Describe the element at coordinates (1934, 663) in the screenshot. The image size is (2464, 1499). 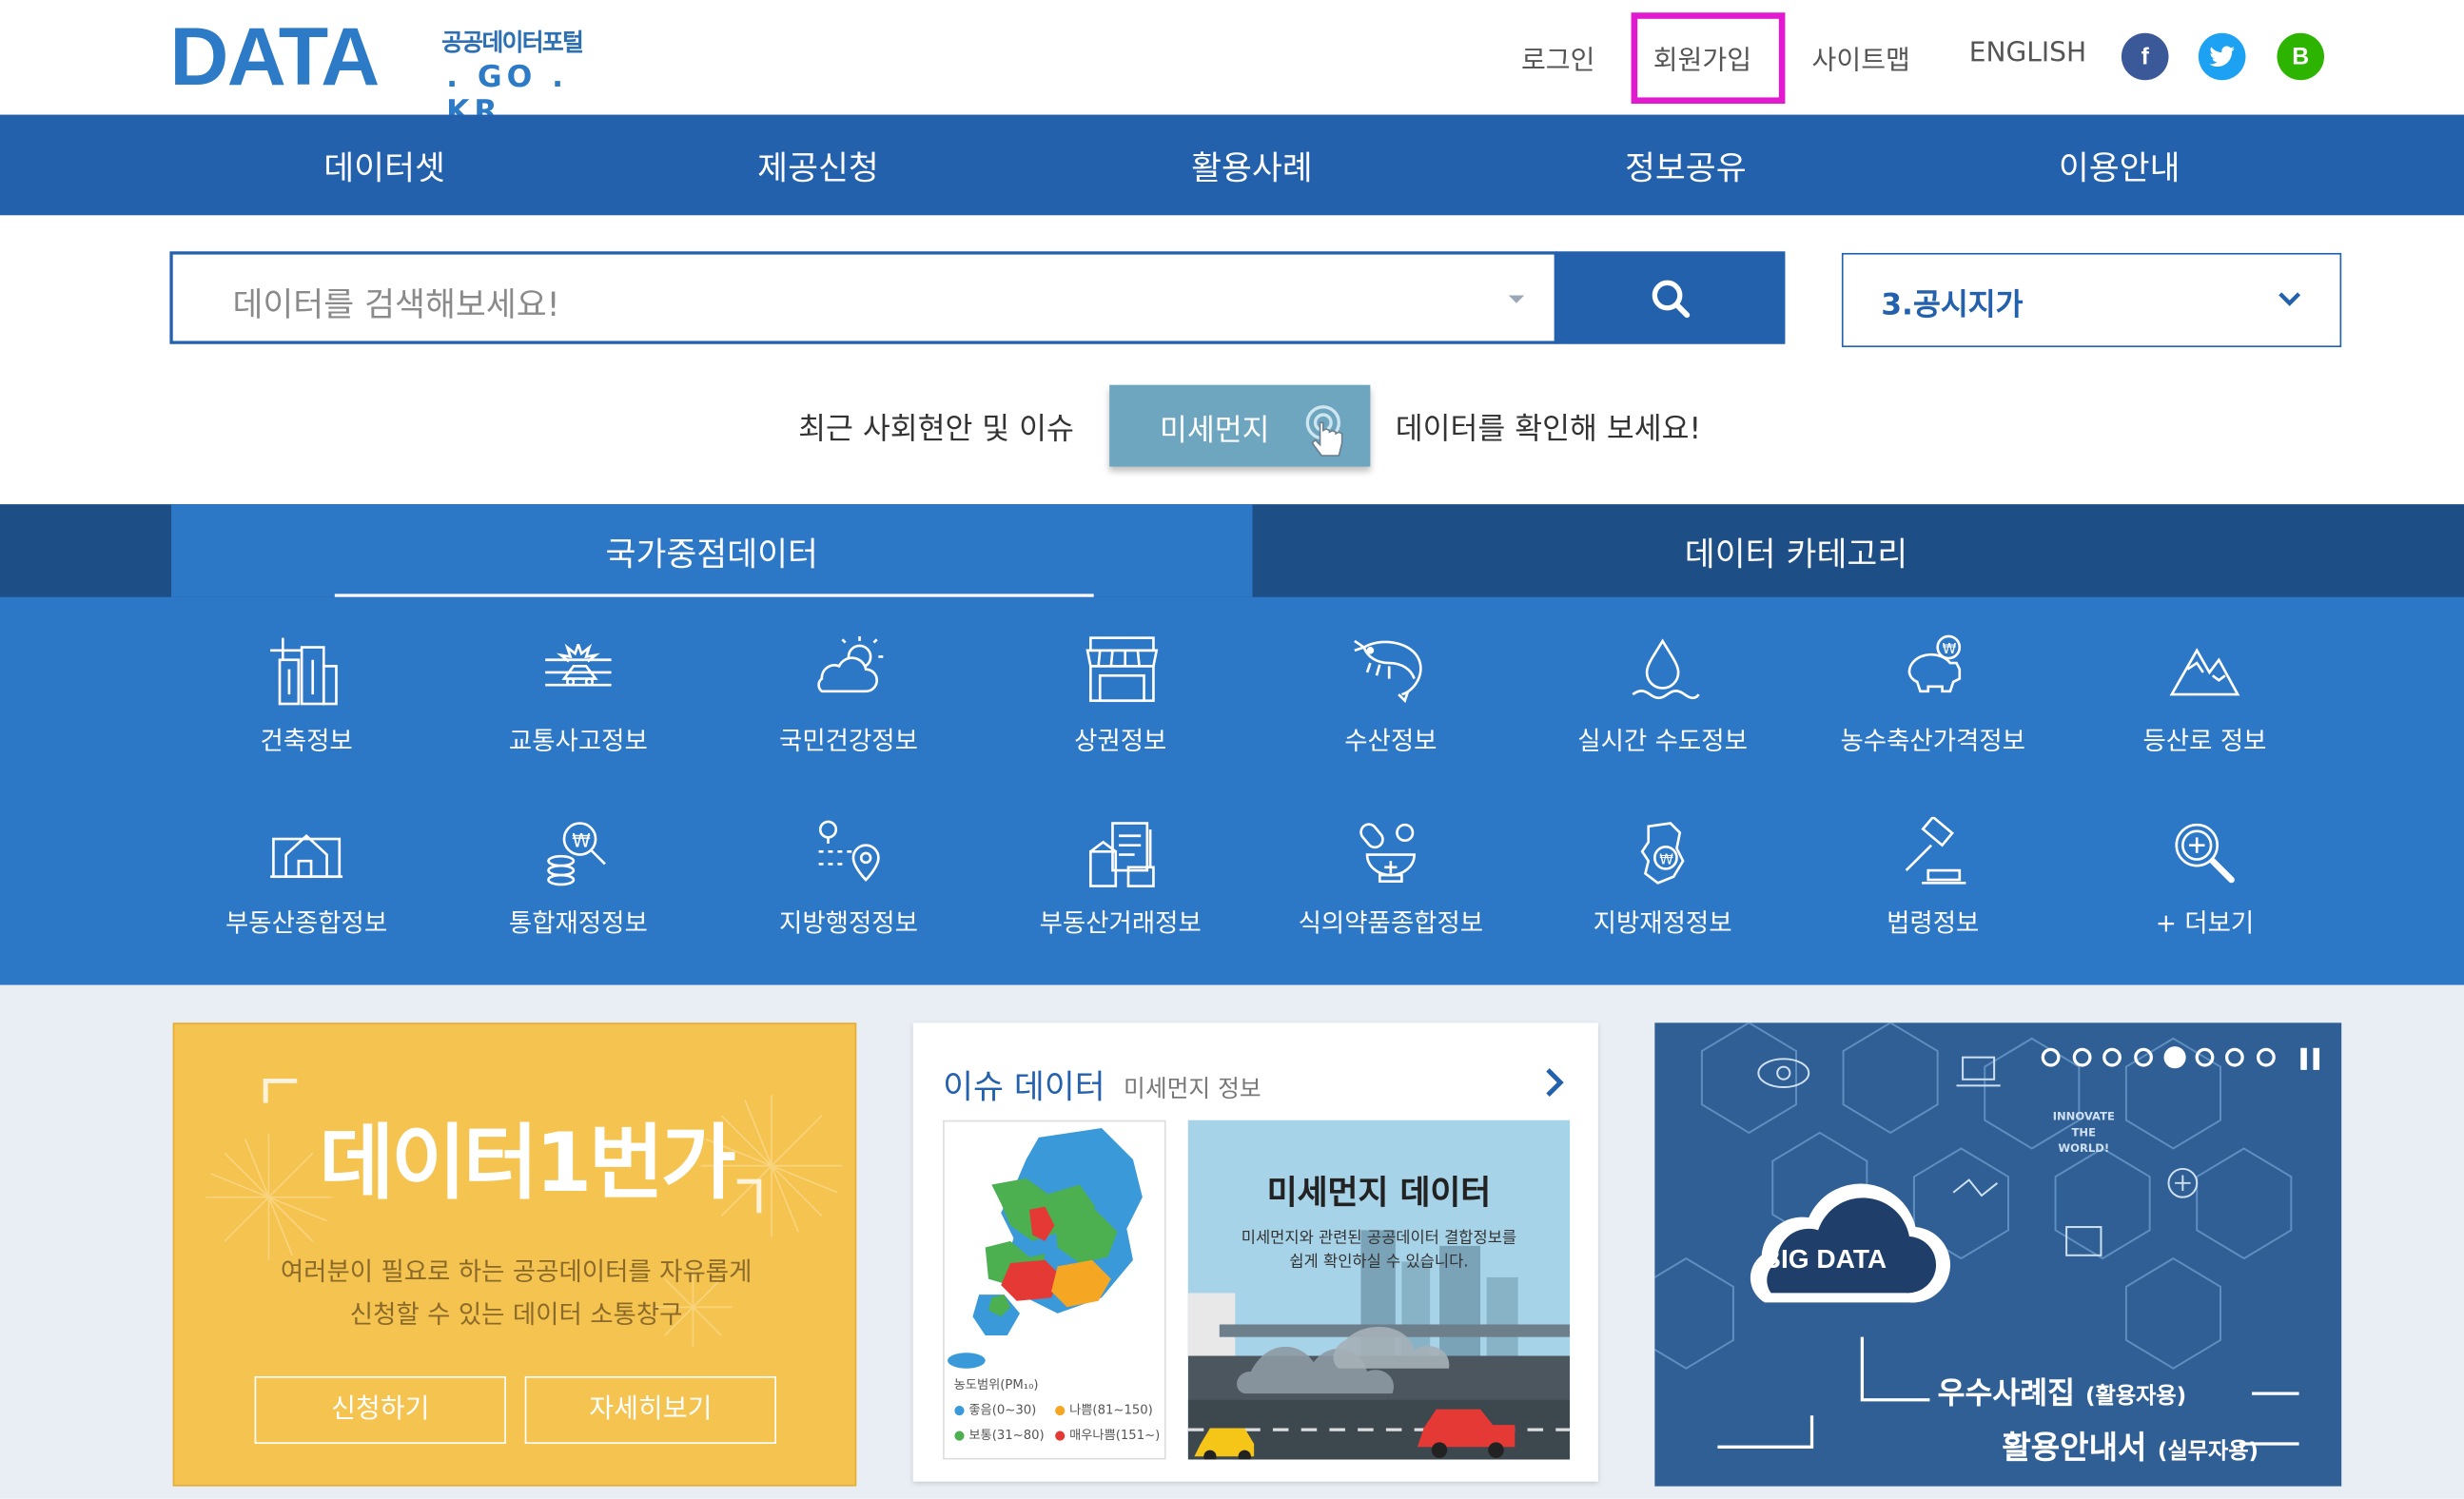
I see `piggy-bank-icon: ₩` at that location.